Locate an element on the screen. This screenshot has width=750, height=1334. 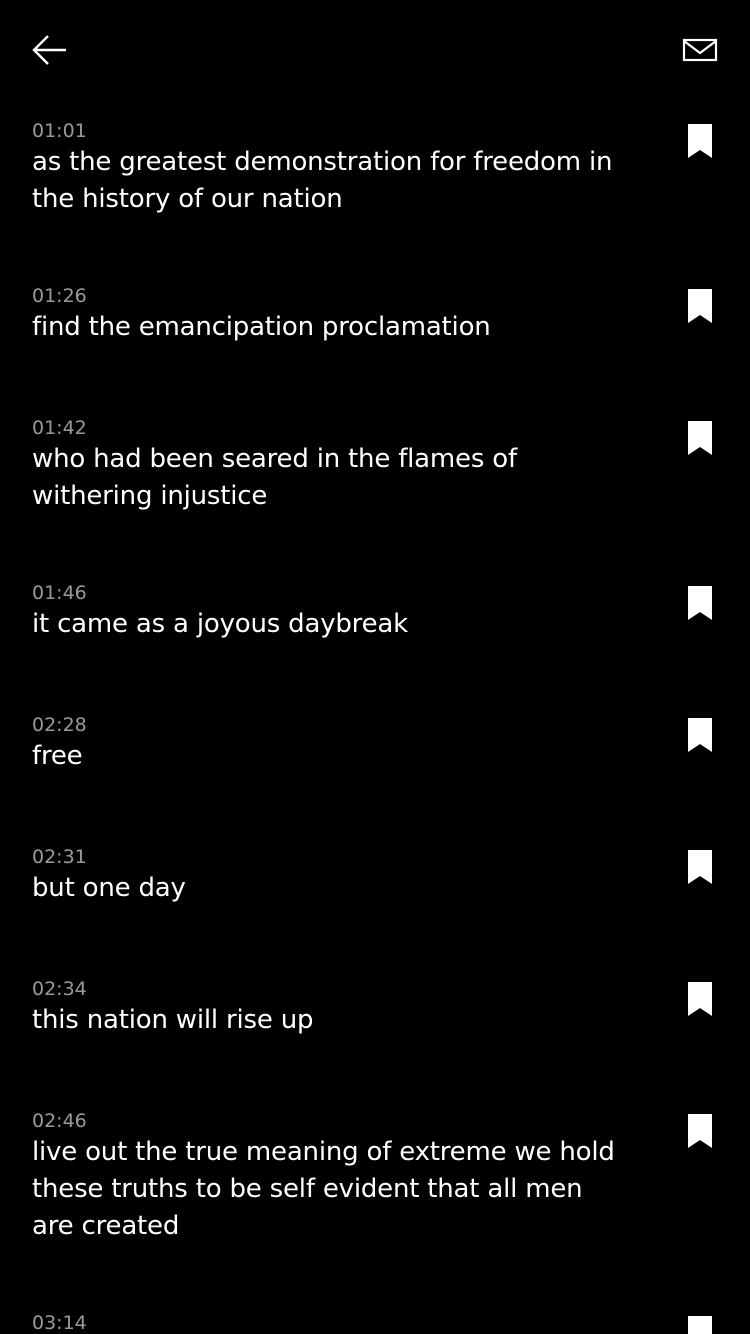
timestamp: 01:26 is located at coordinates (59, 296).